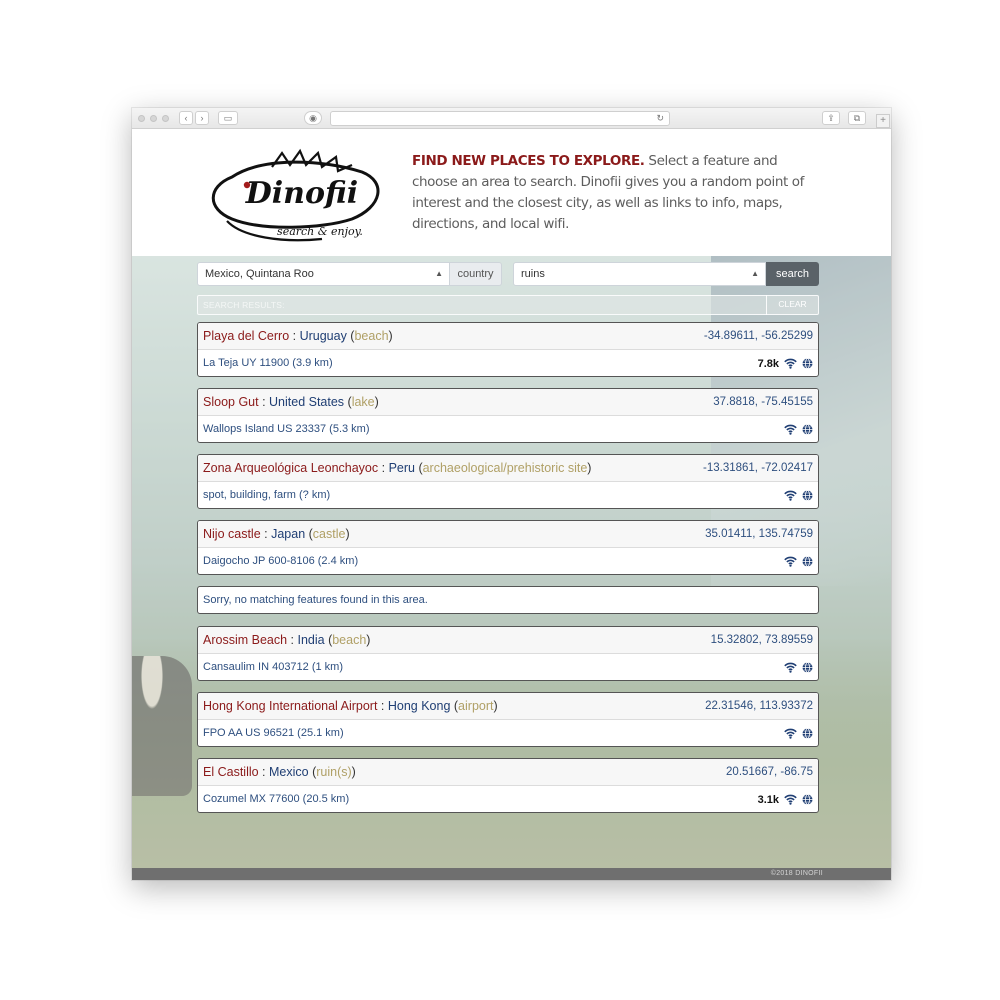 The height and width of the screenshot is (1000, 1000). Describe the element at coordinates (508, 706) in the screenshot. I see `result-card-header: Hong Kong International Airport` at that location.